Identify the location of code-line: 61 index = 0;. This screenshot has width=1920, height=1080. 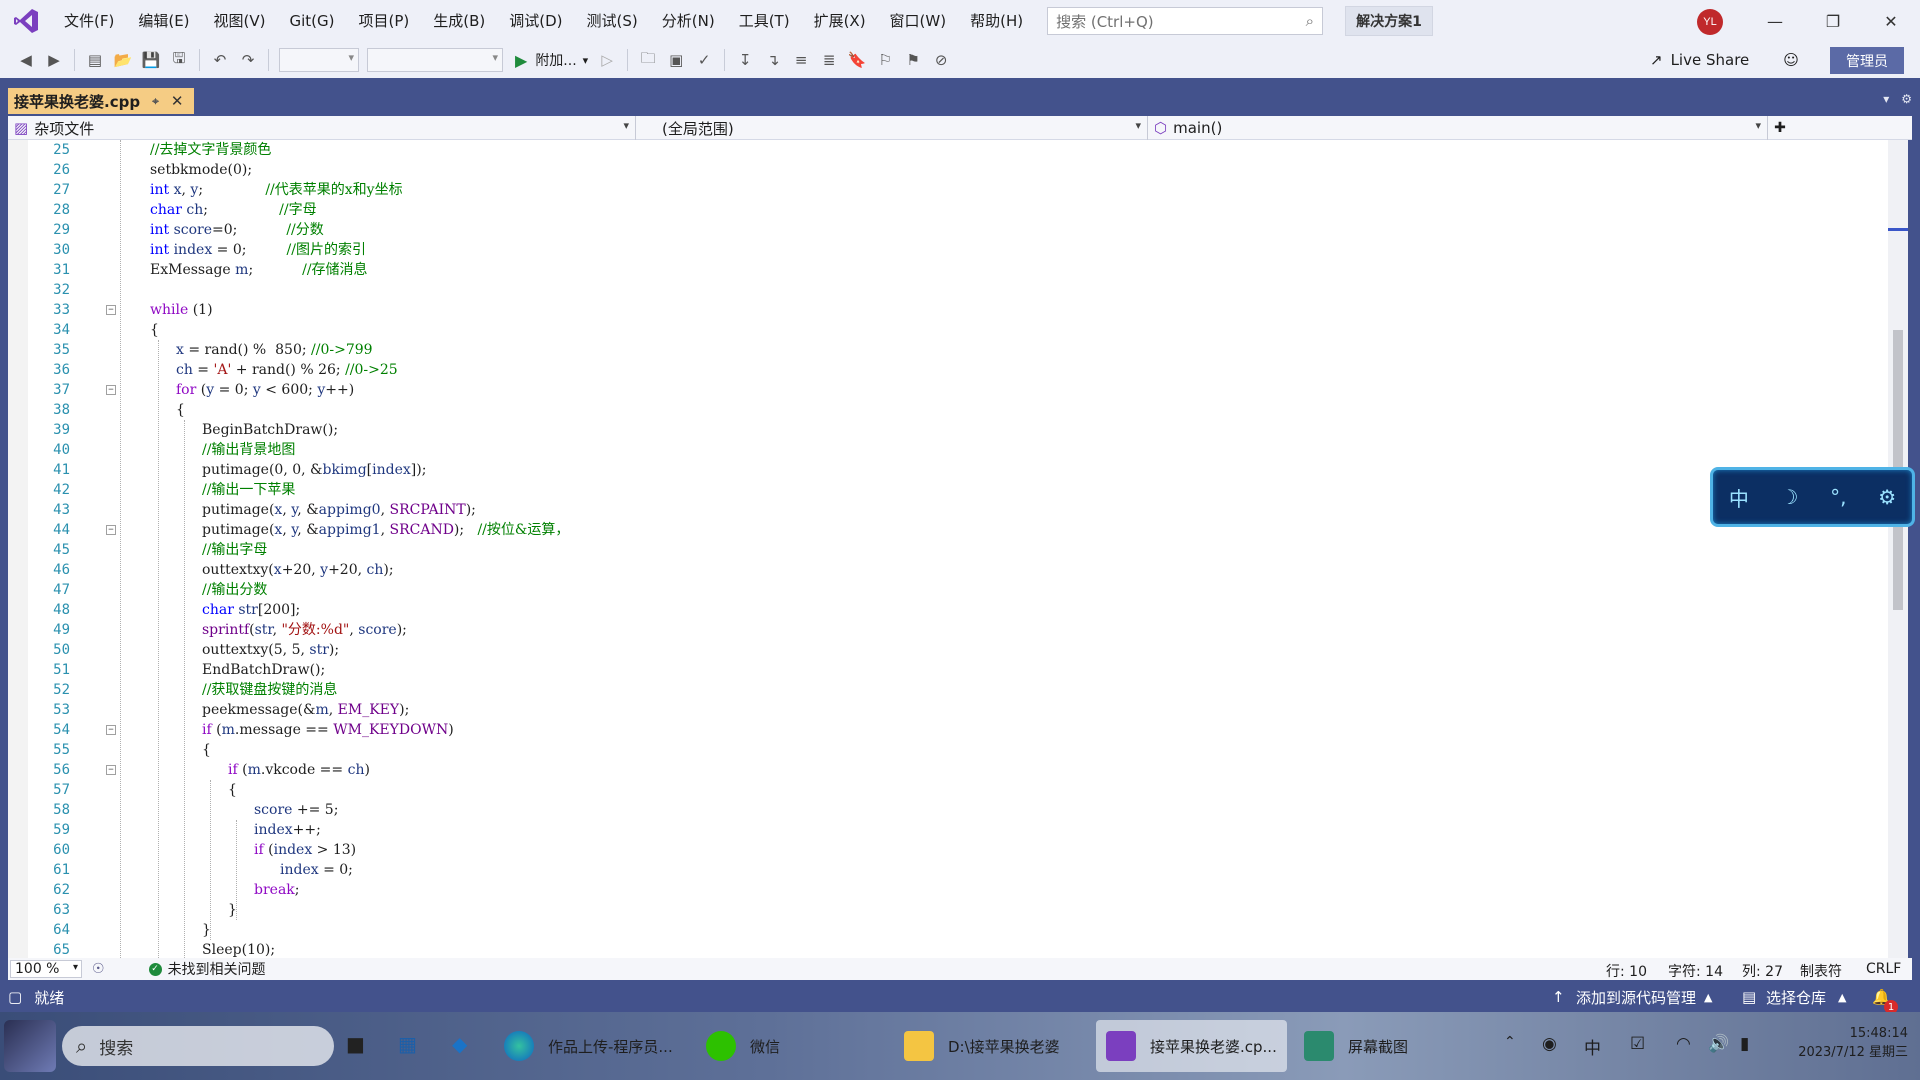
(948, 870).